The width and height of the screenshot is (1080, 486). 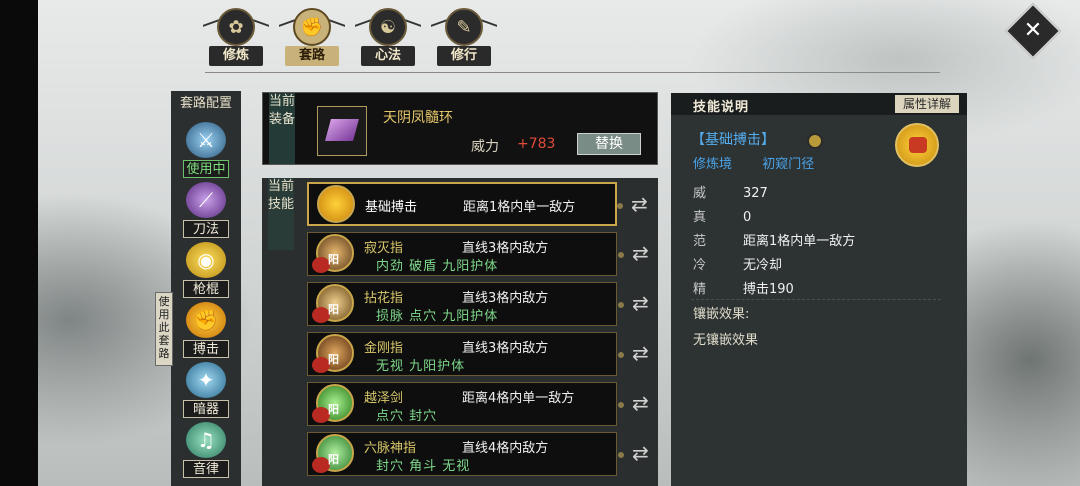 What do you see at coordinates (206, 380) in the screenshot?
I see `dart-icon: ✦` at bounding box center [206, 380].